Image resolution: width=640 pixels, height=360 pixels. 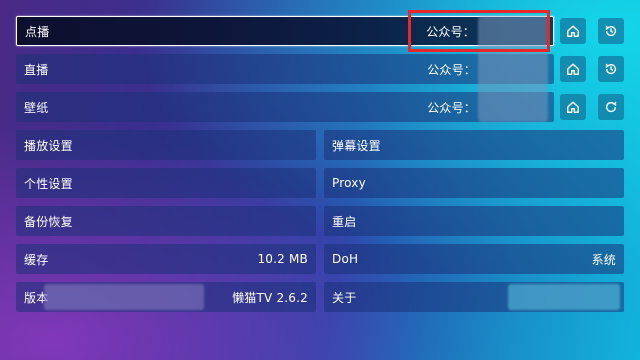 I want to click on danmaku-settings-label: 弹幕设置, so click(x=356, y=145).